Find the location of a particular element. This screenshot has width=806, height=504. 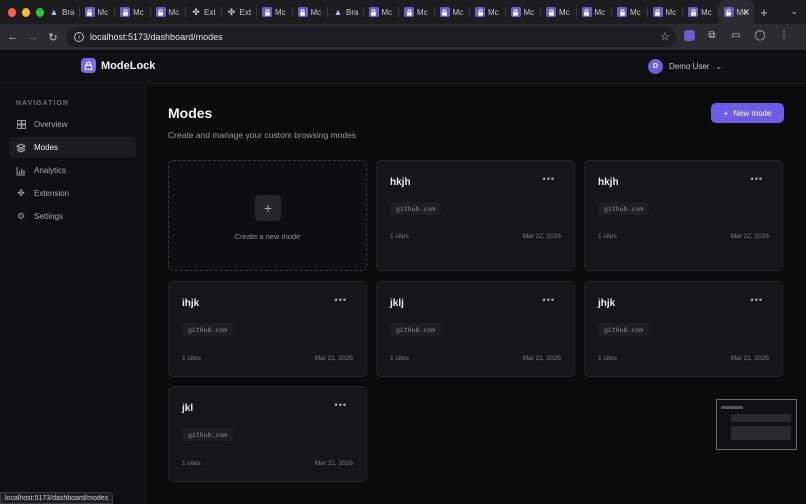

sidebar-item-analytics: Analytics is located at coordinates (72, 170).